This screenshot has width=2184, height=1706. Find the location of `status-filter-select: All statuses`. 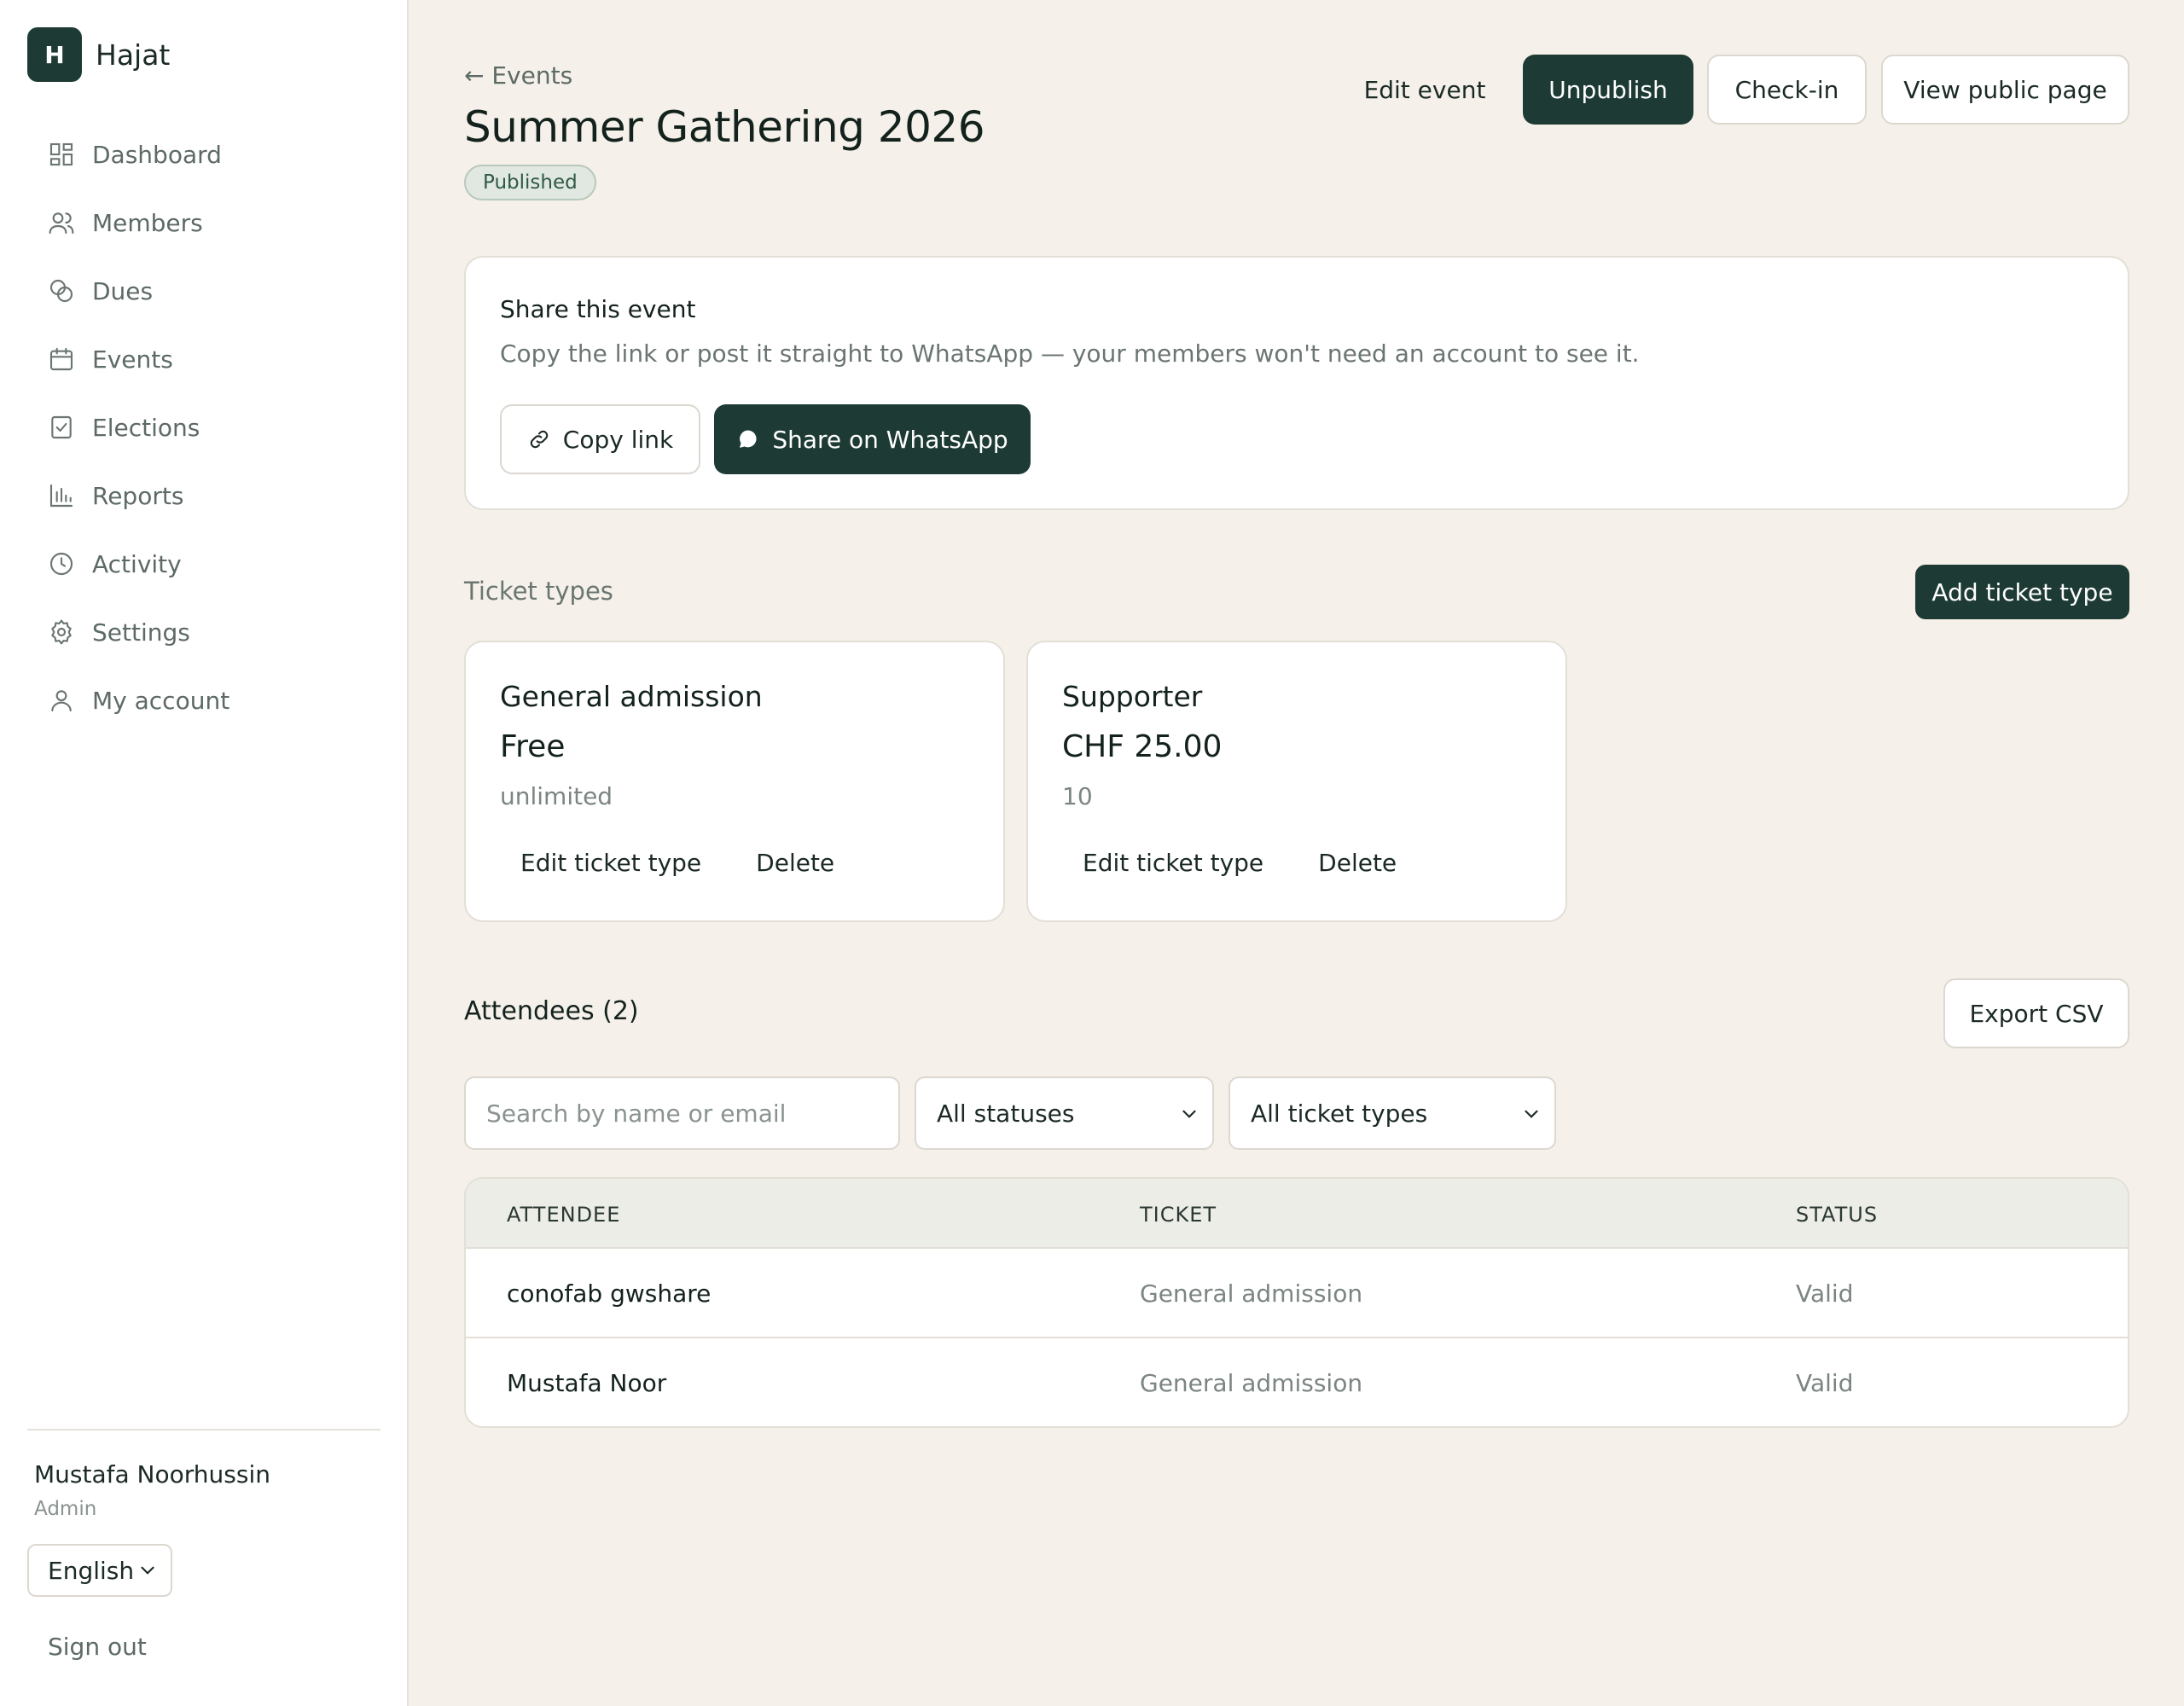

status-filter-select: All statuses is located at coordinates (1064, 1113).